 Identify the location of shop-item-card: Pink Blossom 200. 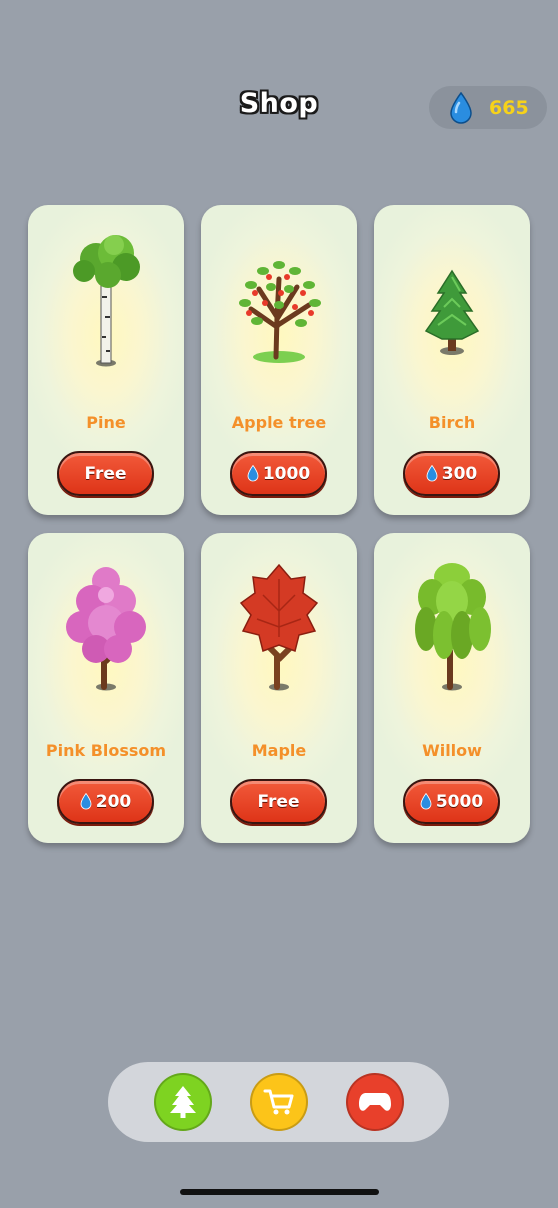
(106, 688).